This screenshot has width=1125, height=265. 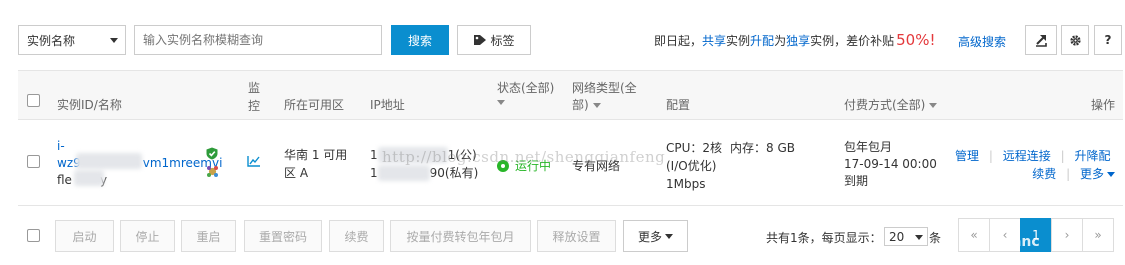 What do you see at coordinates (524, 157) in the screenshot?
I see `watermark: http://blog.csdn.net/shengqianfeng` at bounding box center [524, 157].